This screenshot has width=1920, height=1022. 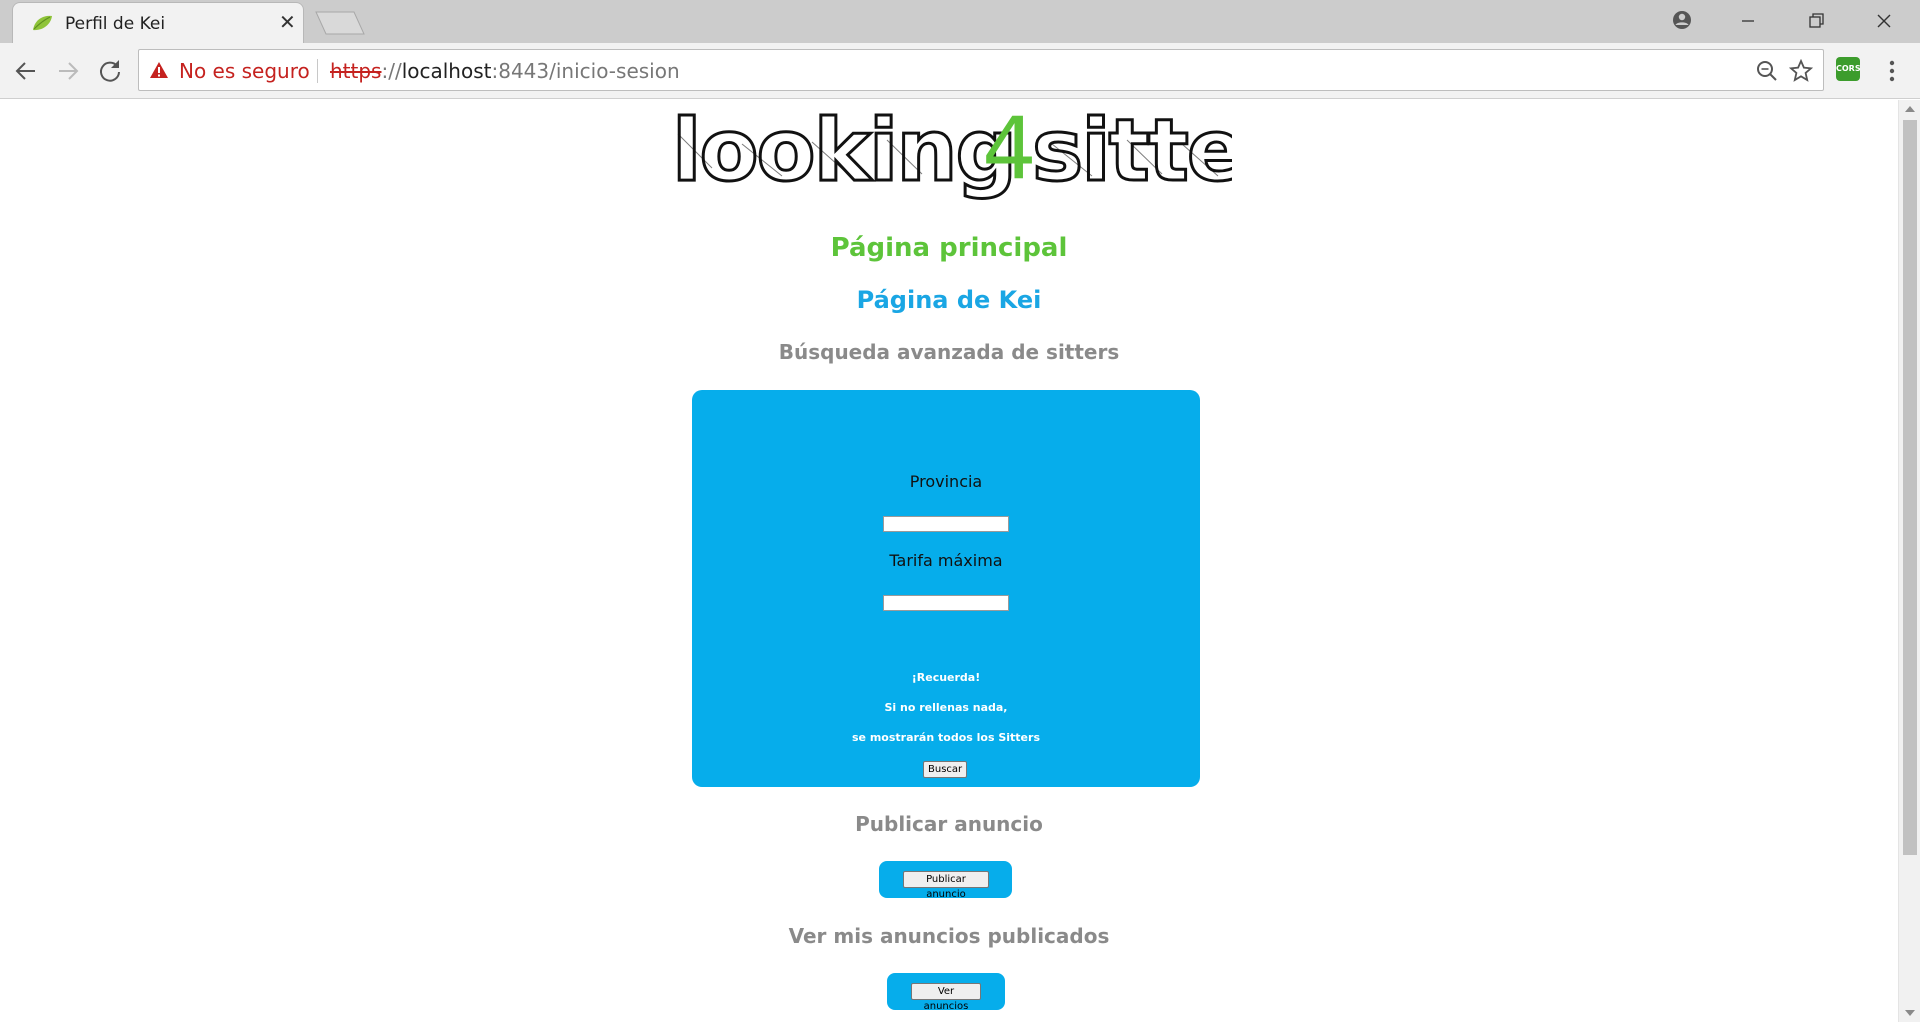 I want to click on bookmark-star-icon, so click(x=1801, y=71).